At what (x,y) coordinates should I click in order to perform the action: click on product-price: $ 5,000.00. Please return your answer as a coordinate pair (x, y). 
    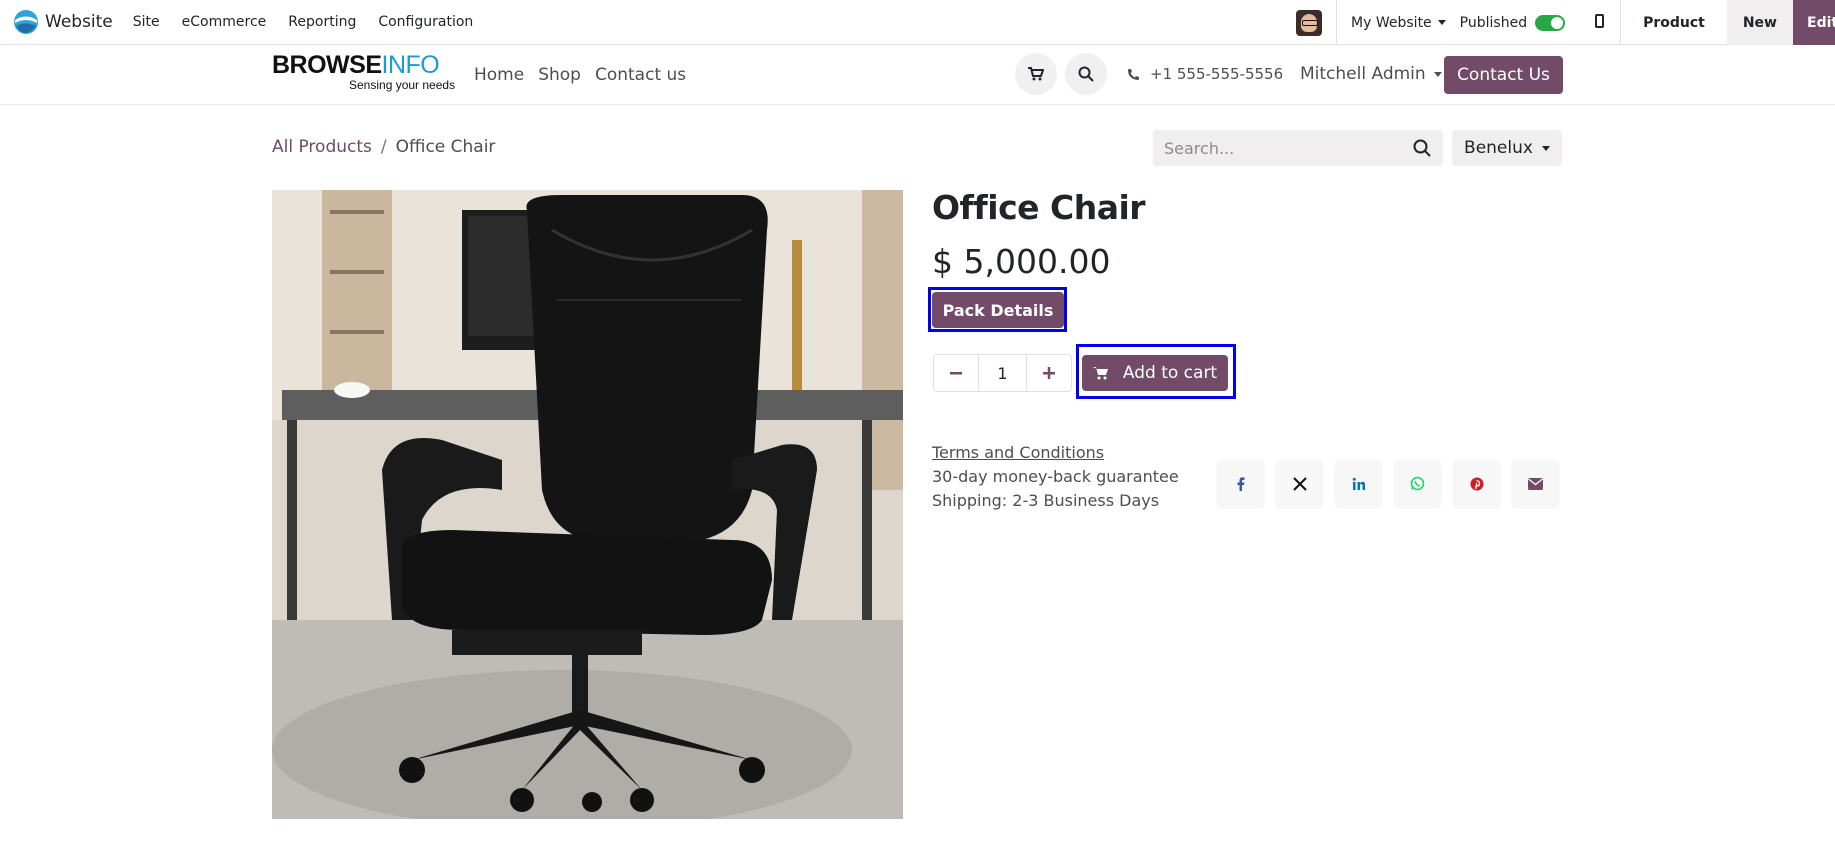
    Looking at the image, I should click on (1021, 261).